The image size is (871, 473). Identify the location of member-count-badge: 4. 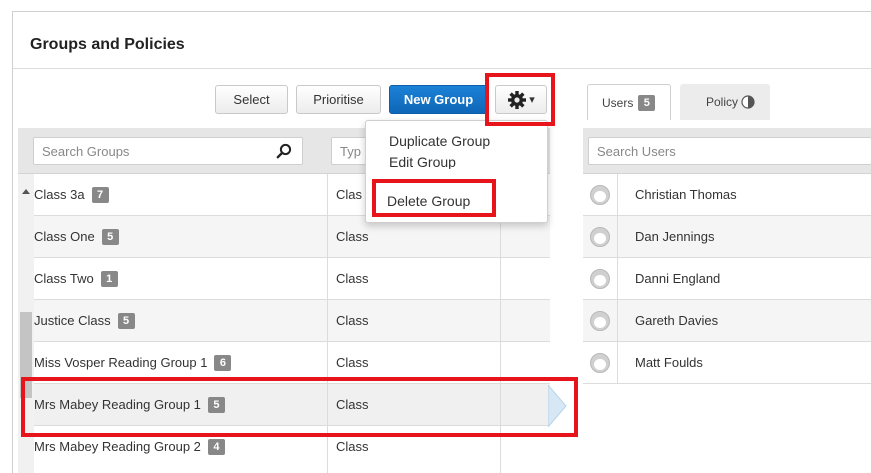
(216, 446).